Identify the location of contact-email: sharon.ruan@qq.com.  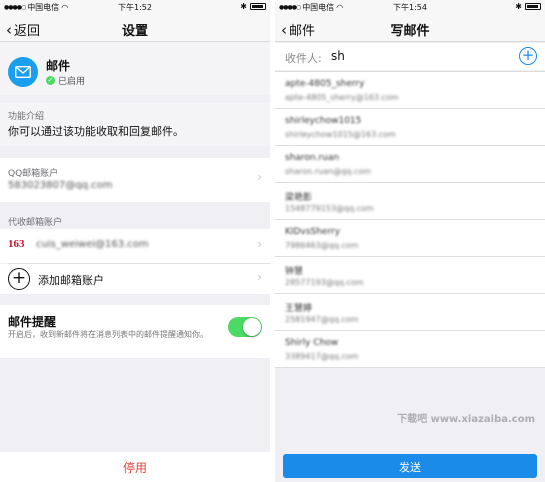
(328, 171).